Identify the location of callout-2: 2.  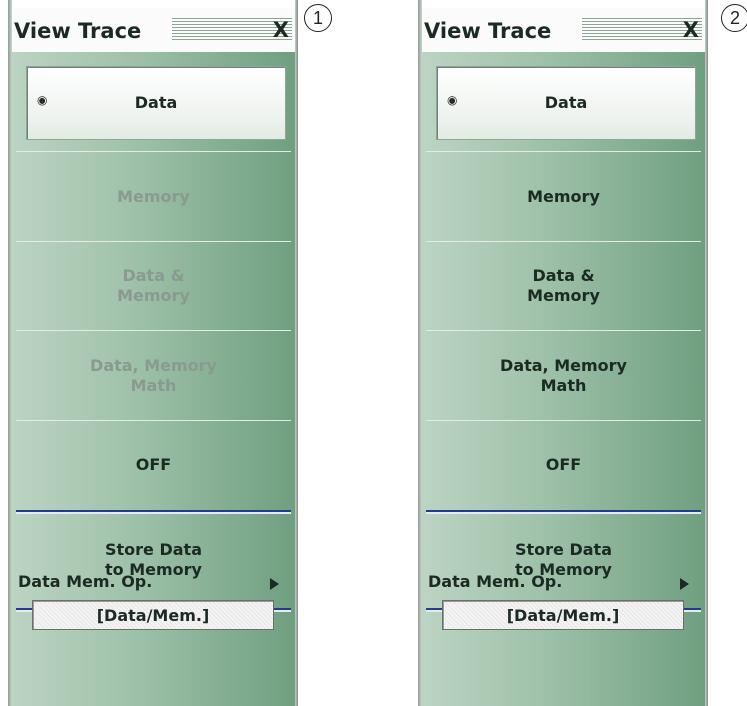
(734, 18).